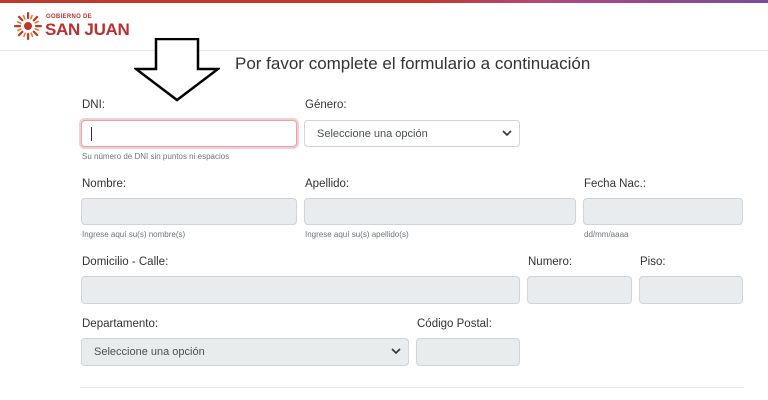 This screenshot has width=768, height=400. Describe the element at coordinates (579, 290) in the screenshot. I see `numero-input` at that location.